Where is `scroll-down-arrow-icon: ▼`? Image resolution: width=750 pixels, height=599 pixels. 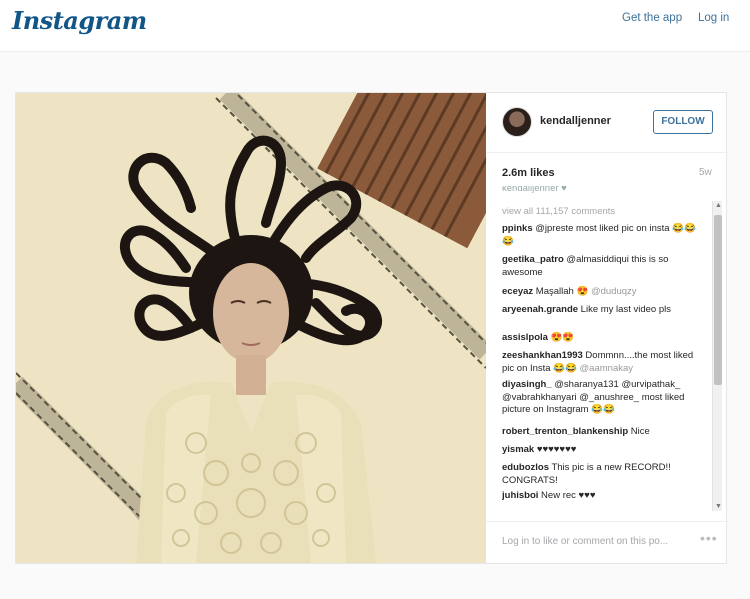
scroll-down-arrow-icon: ▼ is located at coordinates (718, 506).